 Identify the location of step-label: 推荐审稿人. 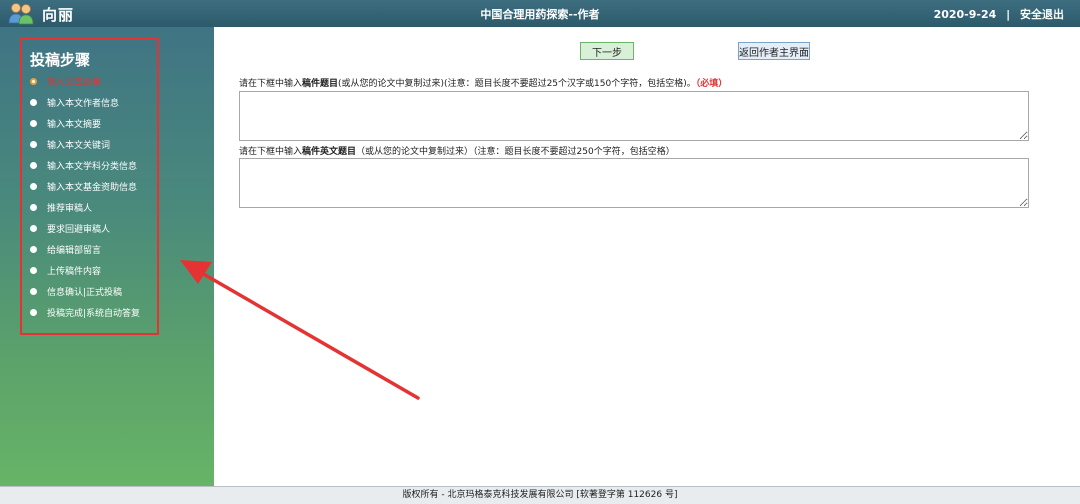
(70, 208).